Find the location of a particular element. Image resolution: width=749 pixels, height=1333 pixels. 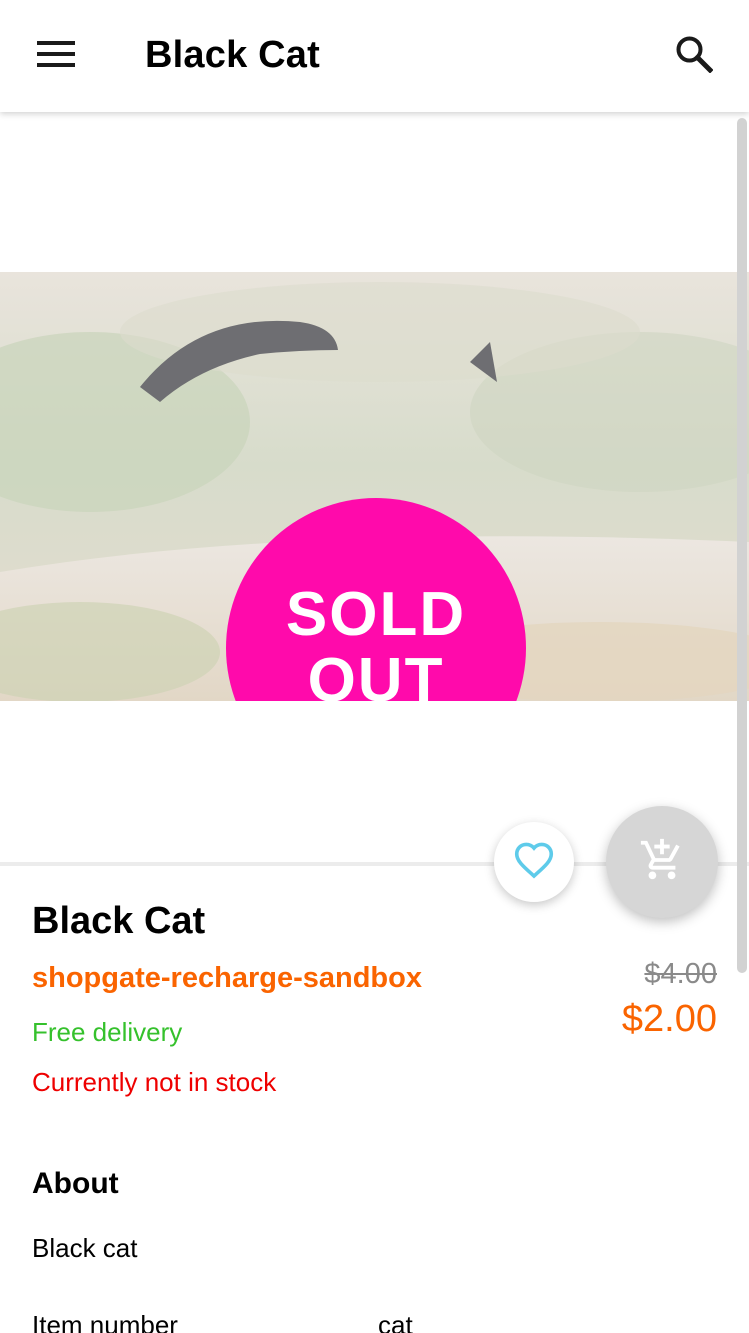

manufacturer-name: shopgate-recharge-sandbox is located at coordinates (227, 978).